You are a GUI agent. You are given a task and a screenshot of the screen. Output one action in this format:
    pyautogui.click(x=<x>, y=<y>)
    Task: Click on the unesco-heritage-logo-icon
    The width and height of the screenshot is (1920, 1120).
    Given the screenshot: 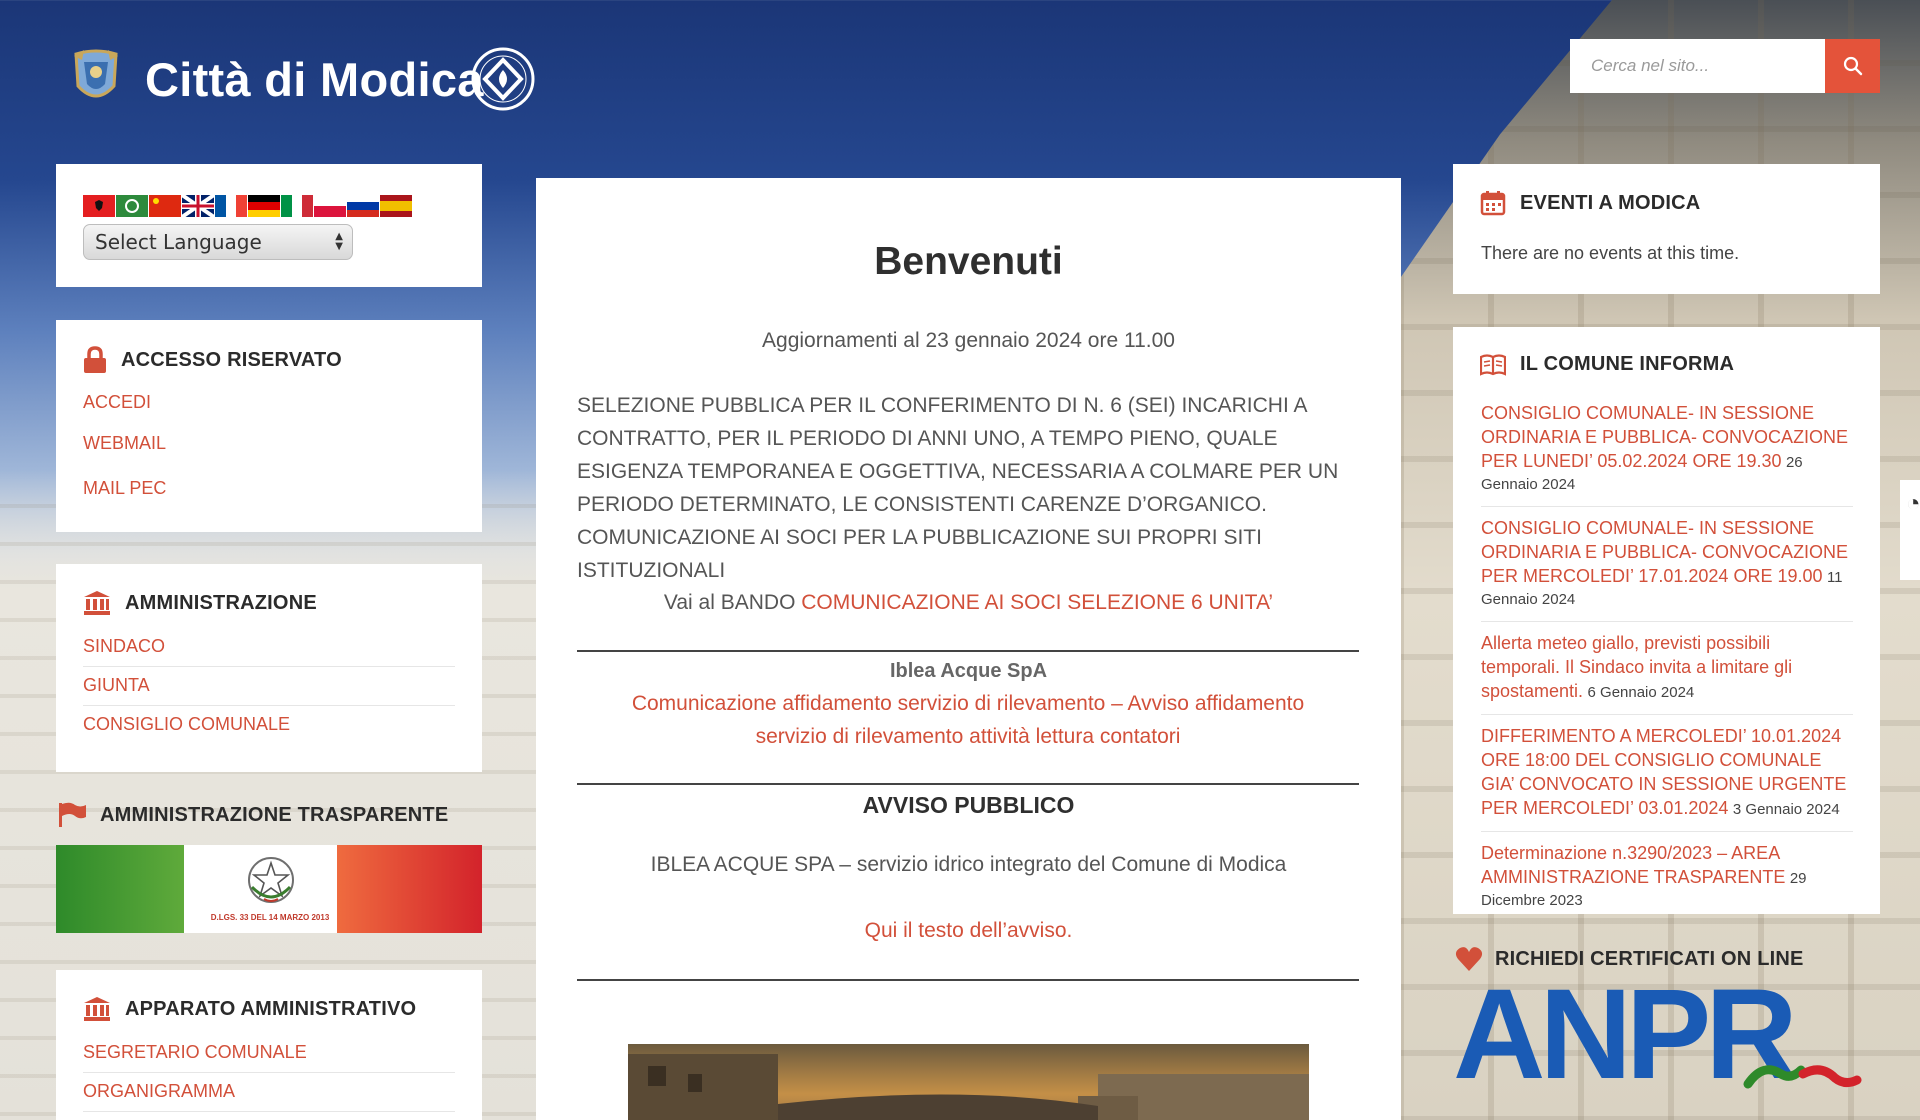 What is the action you would take?
    pyautogui.click(x=503, y=79)
    